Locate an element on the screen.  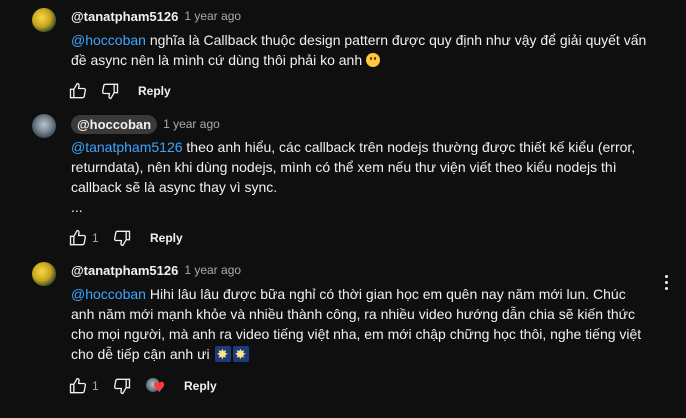
comment-actions: 1 ♥ Reply is located at coordinates (141, 386).